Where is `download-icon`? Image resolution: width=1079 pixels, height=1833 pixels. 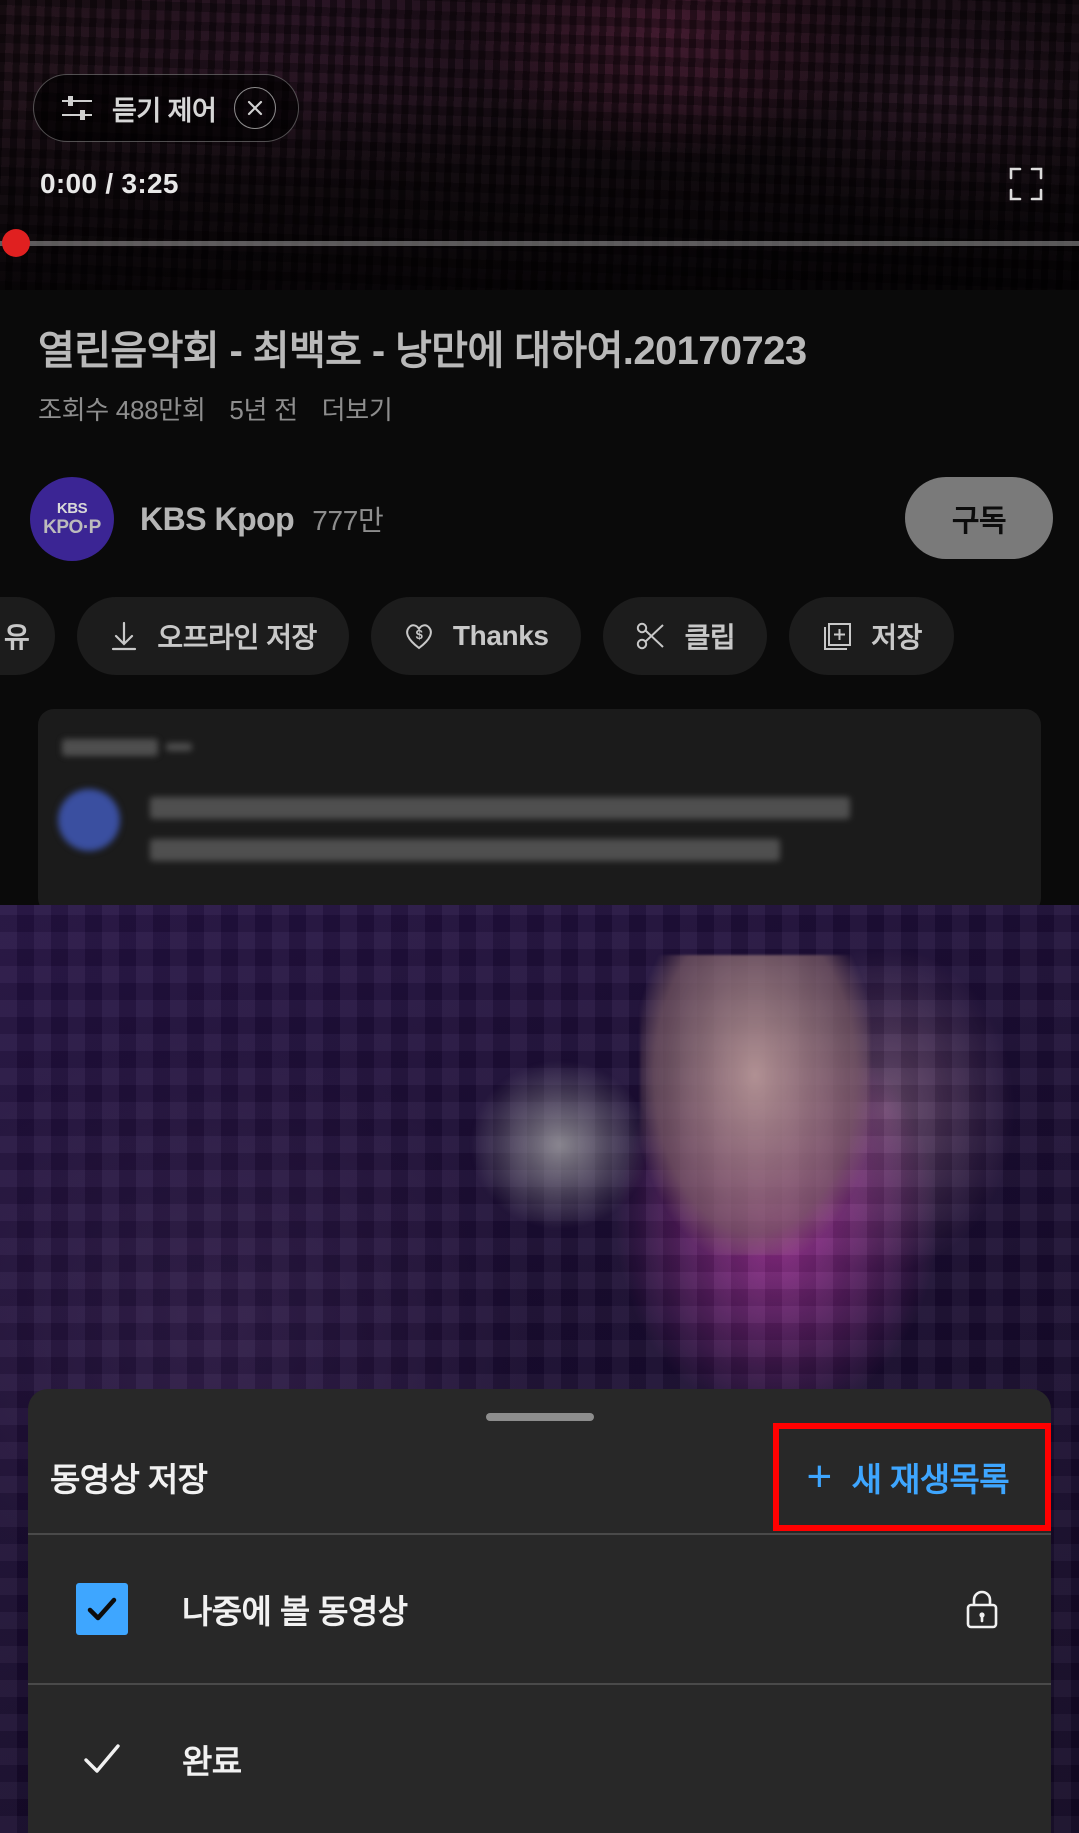
download-icon is located at coordinates (124, 636).